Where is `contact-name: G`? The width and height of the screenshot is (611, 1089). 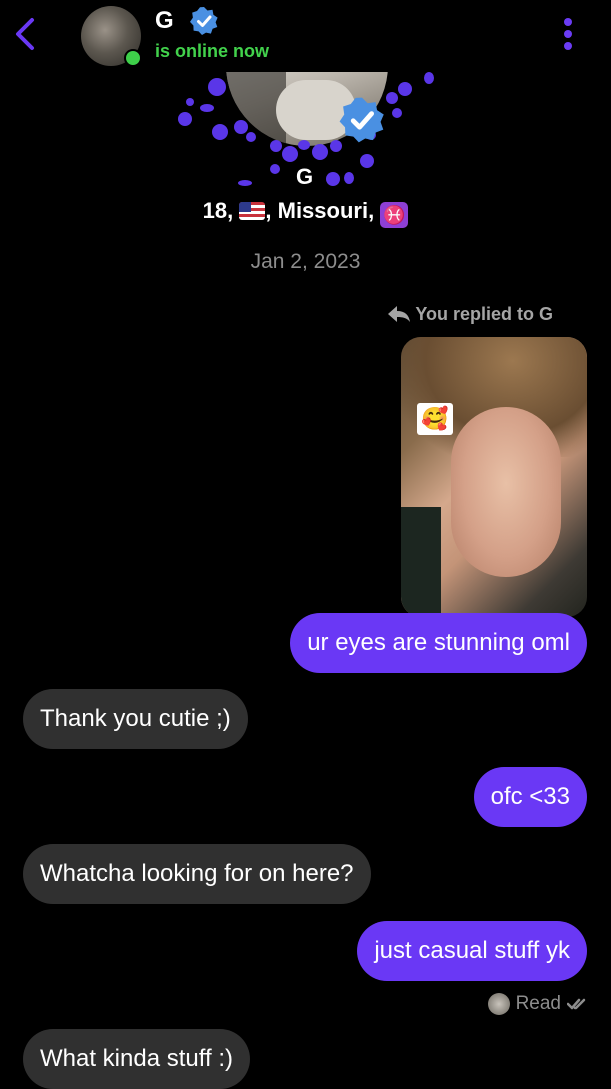 contact-name: G is located at coordinates (164, 21).